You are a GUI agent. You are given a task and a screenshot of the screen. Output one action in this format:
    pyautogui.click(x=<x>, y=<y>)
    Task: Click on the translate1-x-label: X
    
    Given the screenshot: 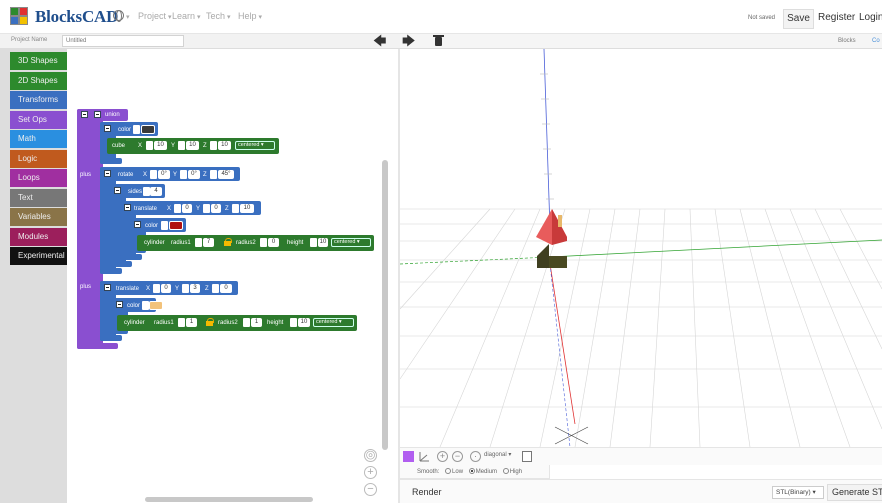 What is the action you would take?
    pyautogui.click(x=169, y=209)
    